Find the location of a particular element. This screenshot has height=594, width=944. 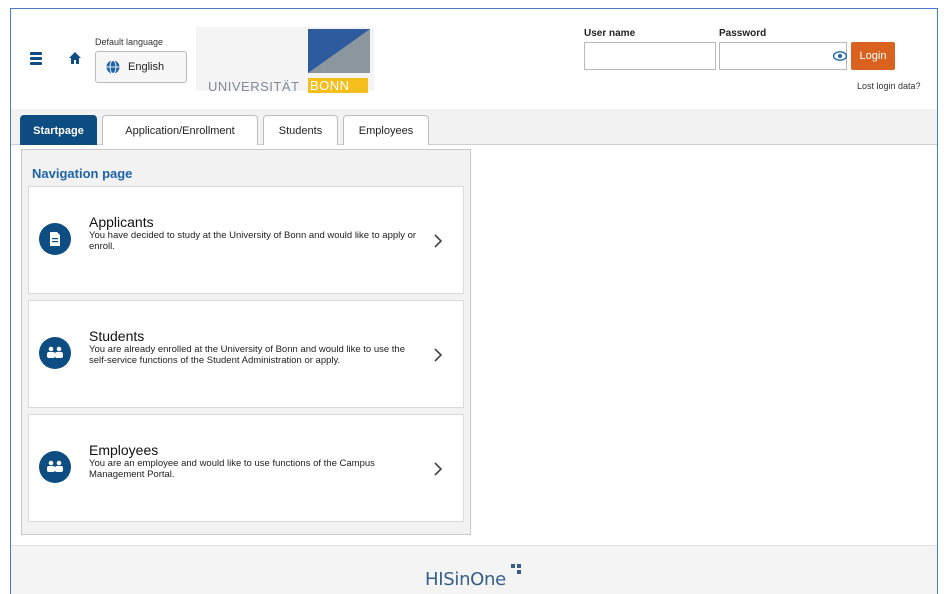

university-logo: UNIVERSITÄT BONN is located at coordinates (285, 60).